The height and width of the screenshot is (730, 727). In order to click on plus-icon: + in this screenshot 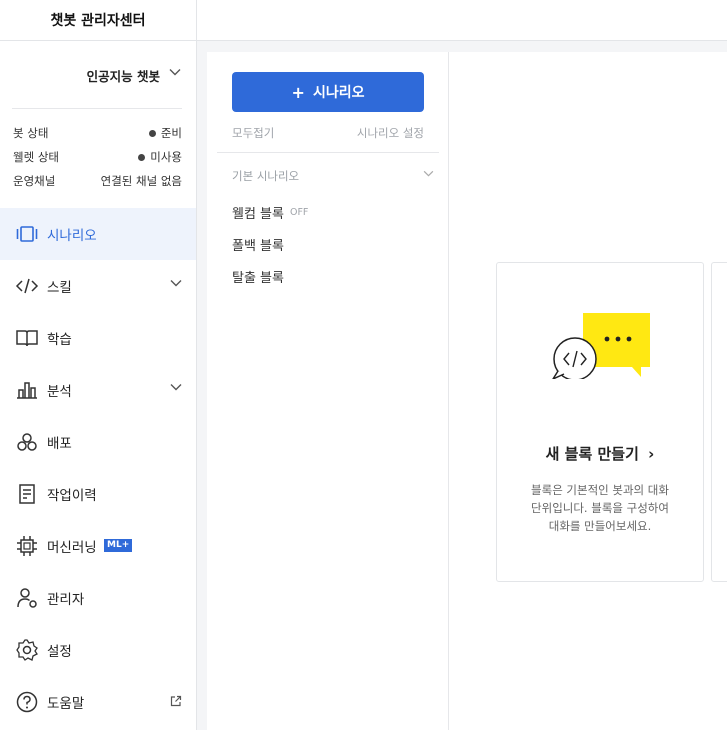, I will do `click(298, 92)`.